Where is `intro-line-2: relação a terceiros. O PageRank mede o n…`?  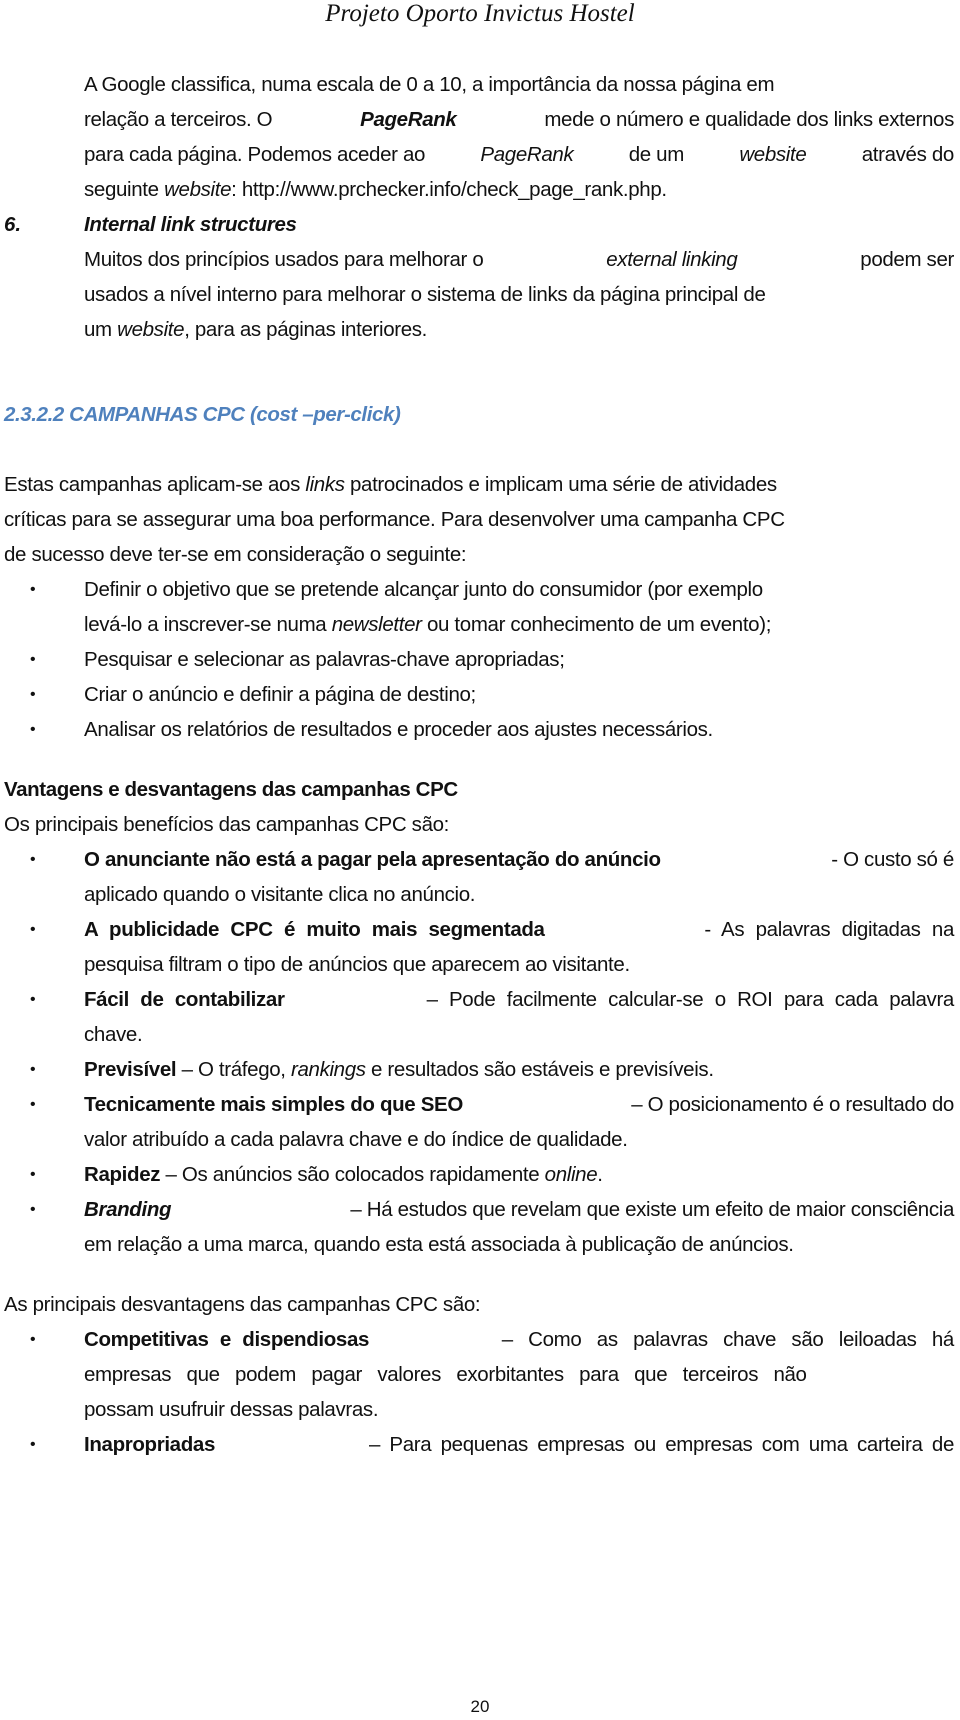 intro-line-2: relação a terceiros. O PageRank mede o n… is located at coordinates (519, 119).